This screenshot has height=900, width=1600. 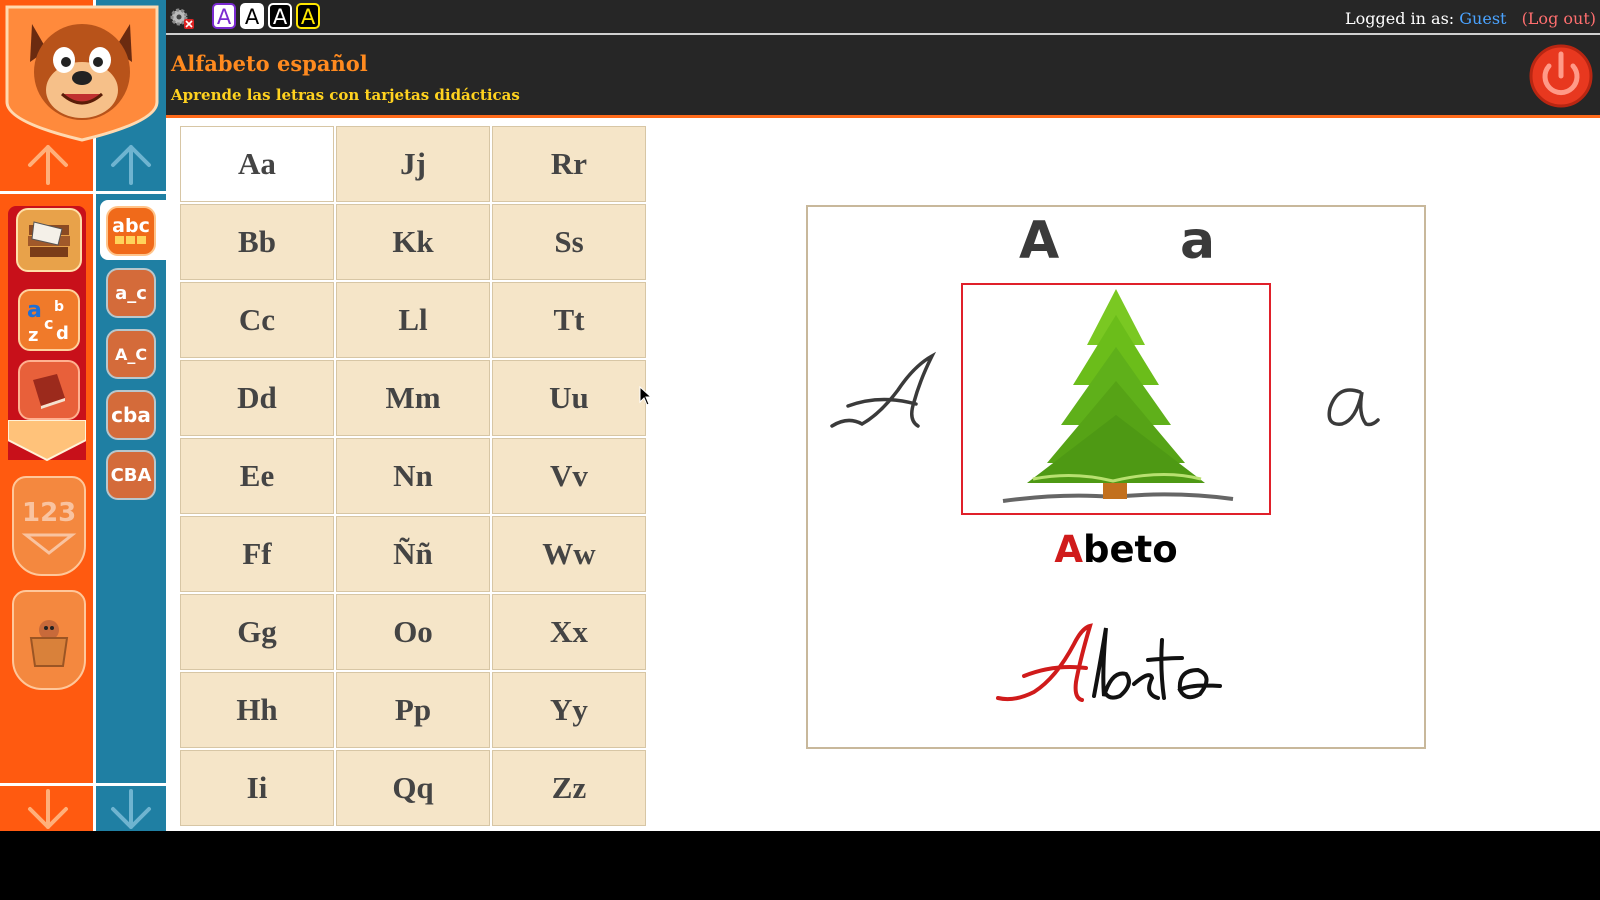 I want to click on sub-item-abc-label: abc, so click(x=131, y=226).